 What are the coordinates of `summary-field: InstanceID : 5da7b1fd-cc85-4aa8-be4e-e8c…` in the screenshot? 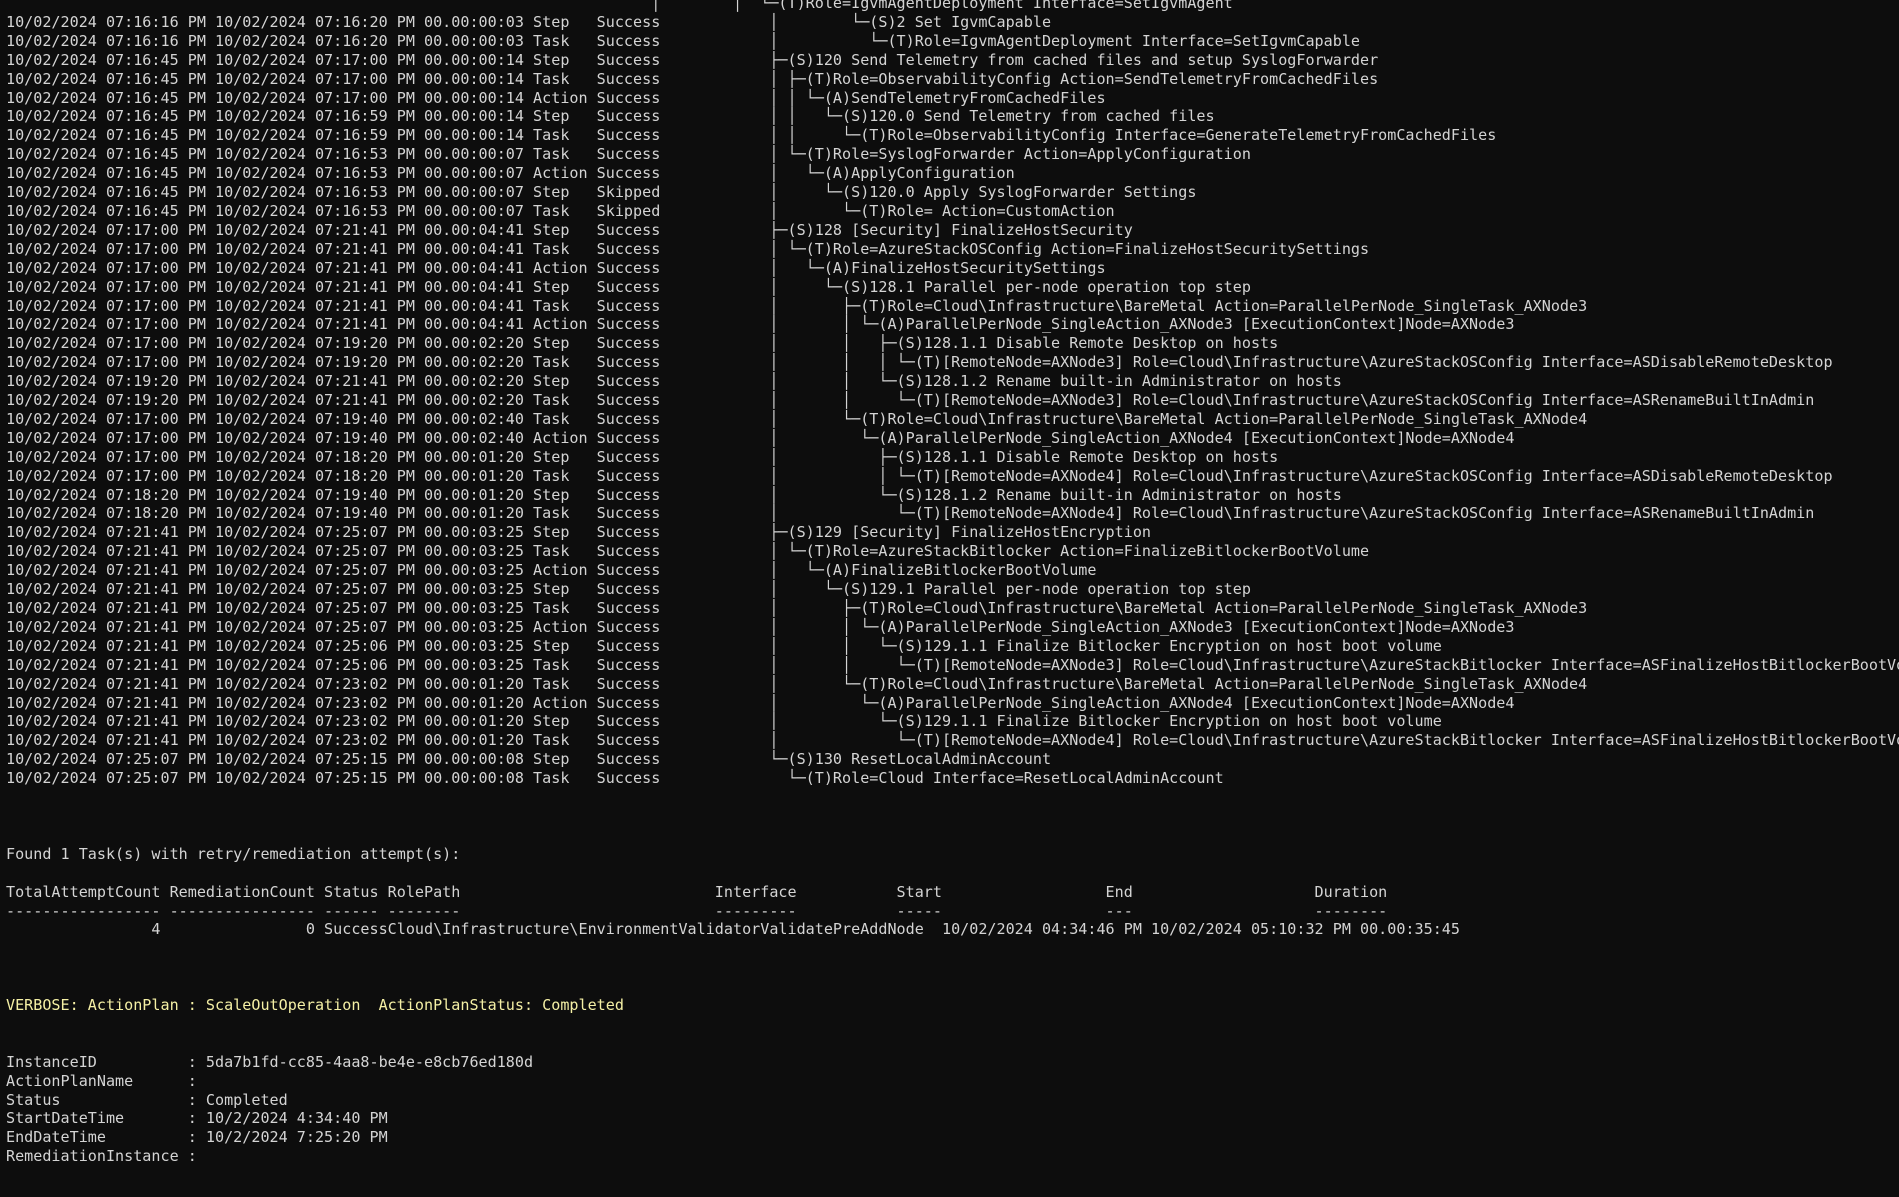 It's located at (270, 1061).